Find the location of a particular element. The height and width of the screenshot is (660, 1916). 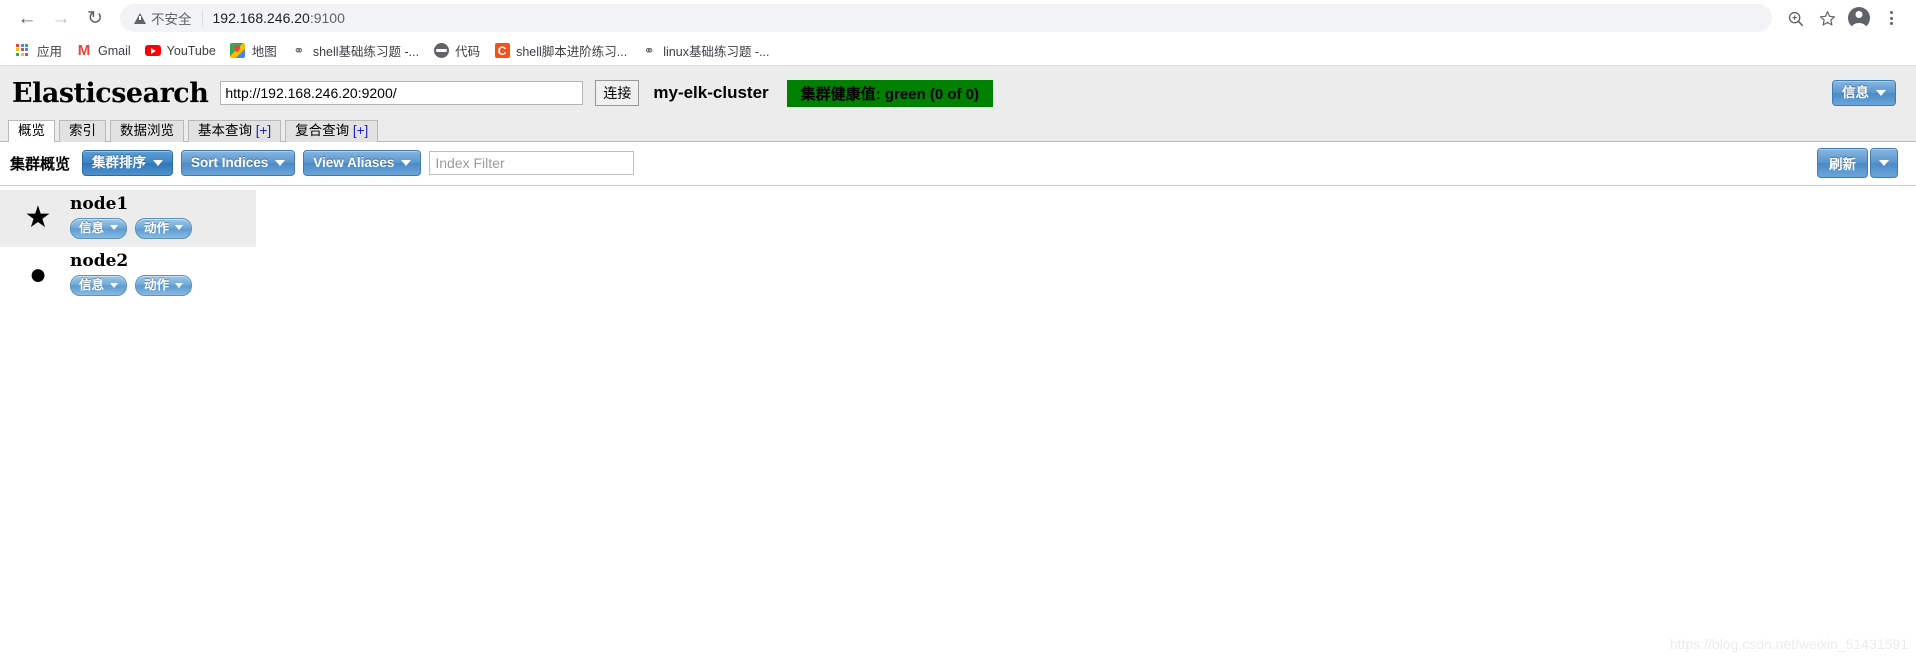

security-label: 不安全 is located at coordinates (171, 19).